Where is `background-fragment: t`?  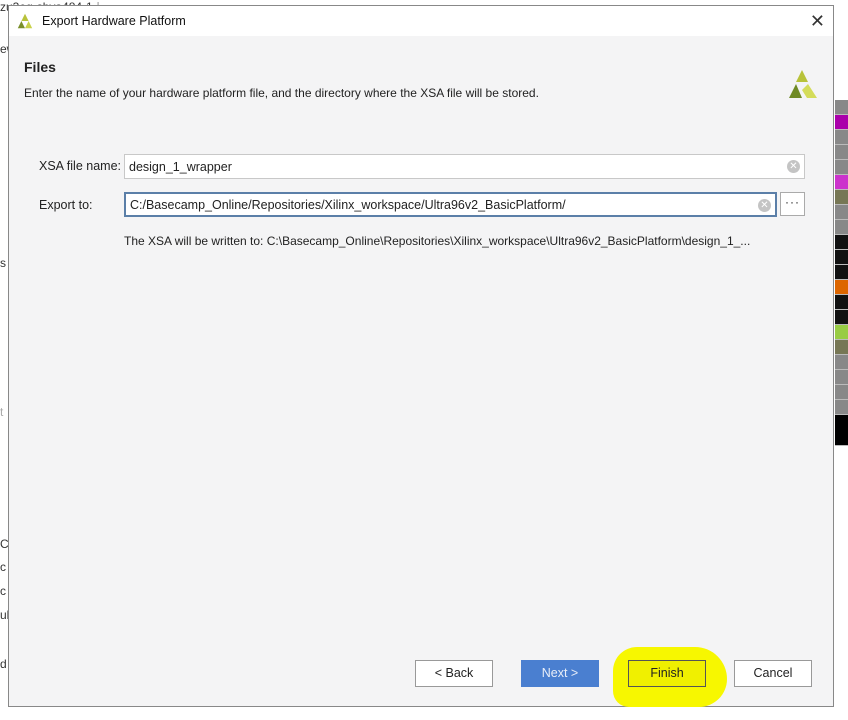 background-fragment: t is located at coordinates (2, 412).